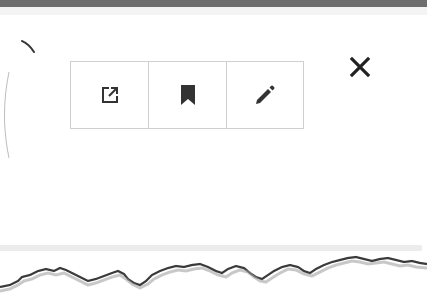  I want to click on open-external-icon, so click(109, 95).